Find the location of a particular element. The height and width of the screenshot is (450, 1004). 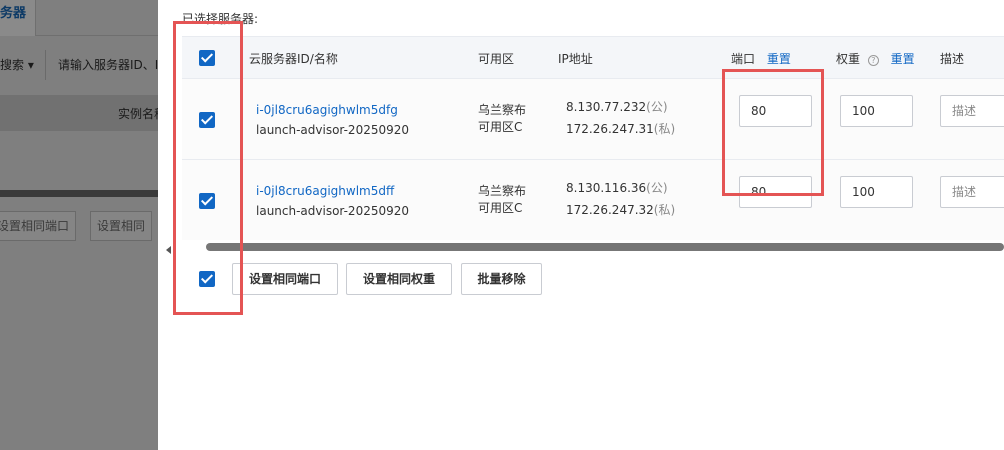

select-all-checkbox is located at coordinates (207, 58).